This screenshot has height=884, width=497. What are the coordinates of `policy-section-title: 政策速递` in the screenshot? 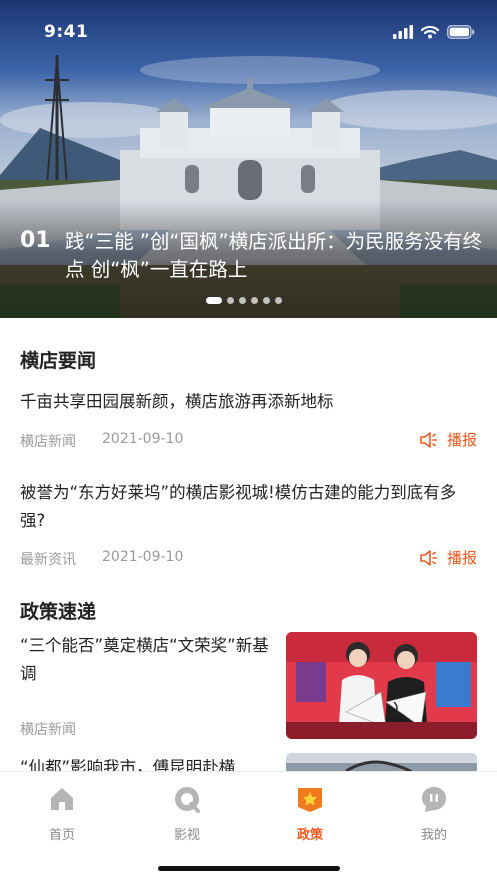 It's located at (58, 612).